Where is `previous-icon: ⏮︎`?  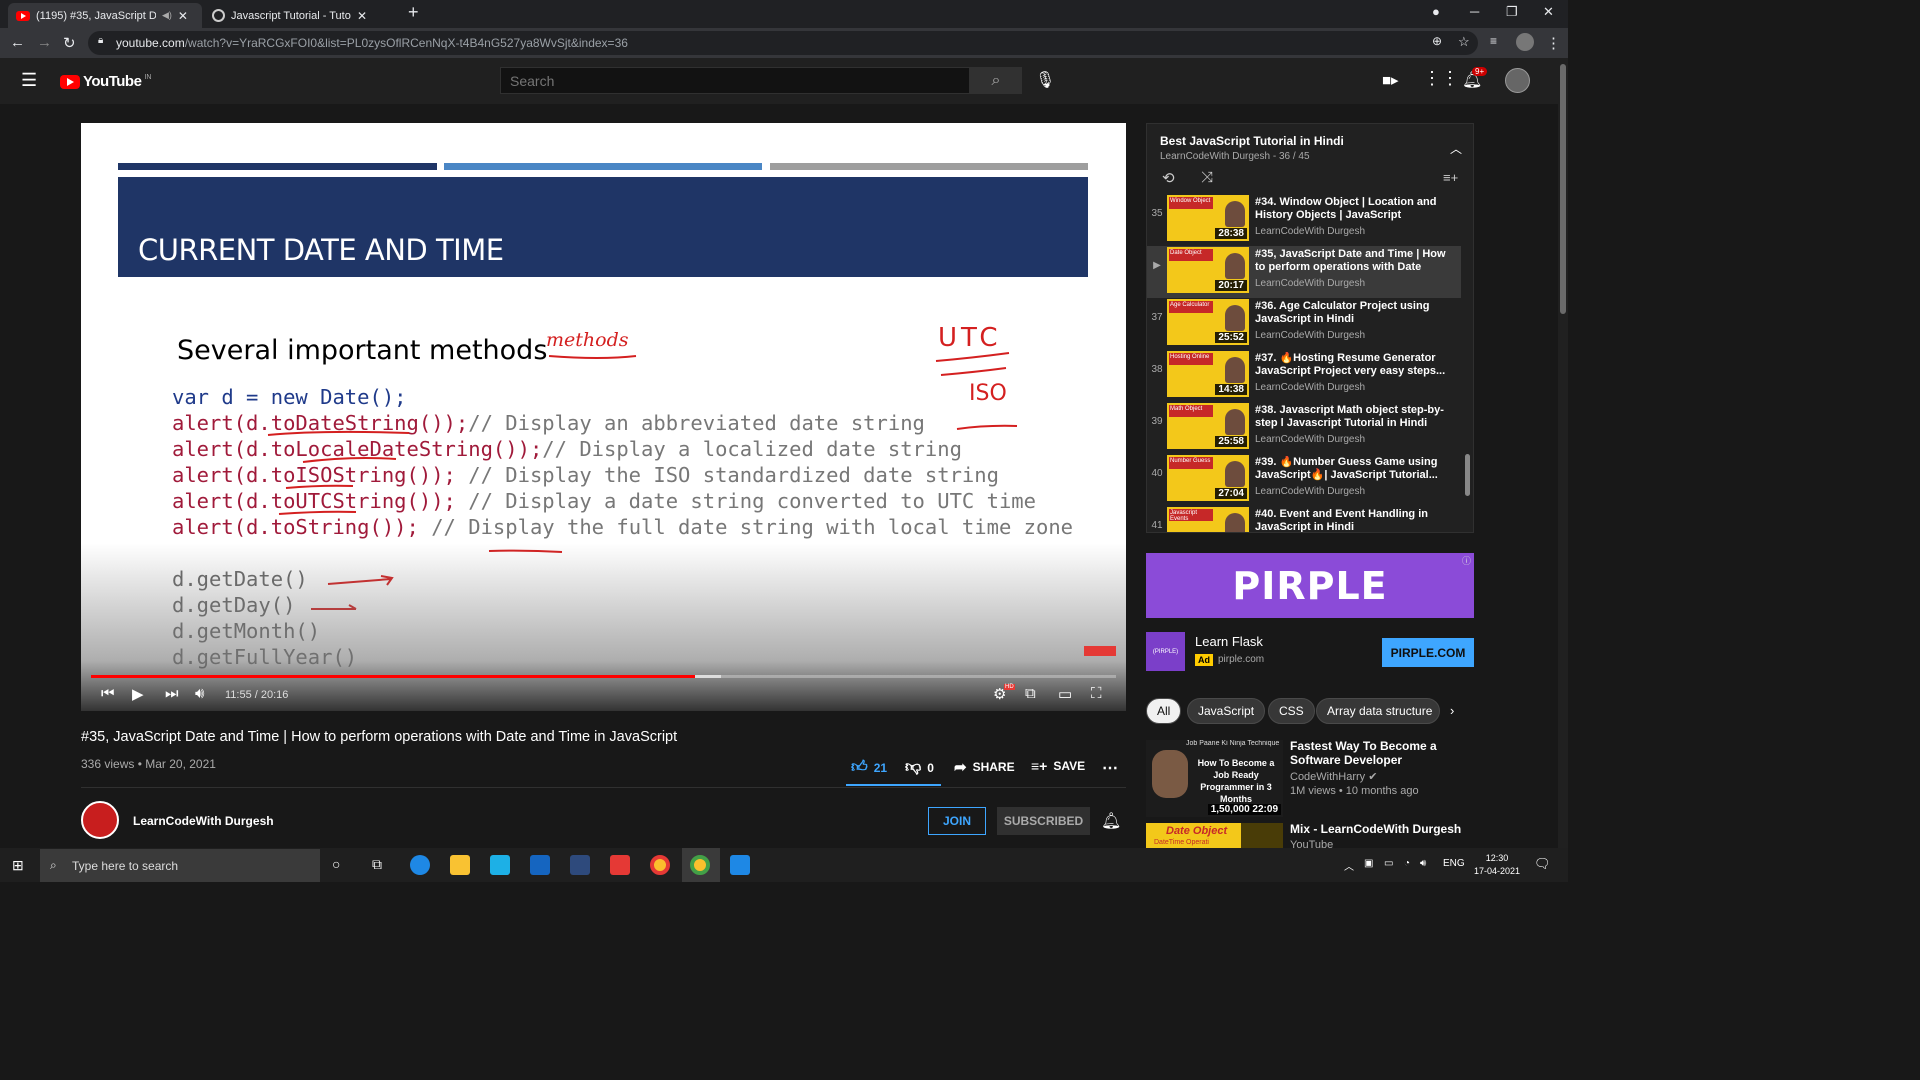 previous-icon: ⏮︎ is located at coordinates (108, 693).